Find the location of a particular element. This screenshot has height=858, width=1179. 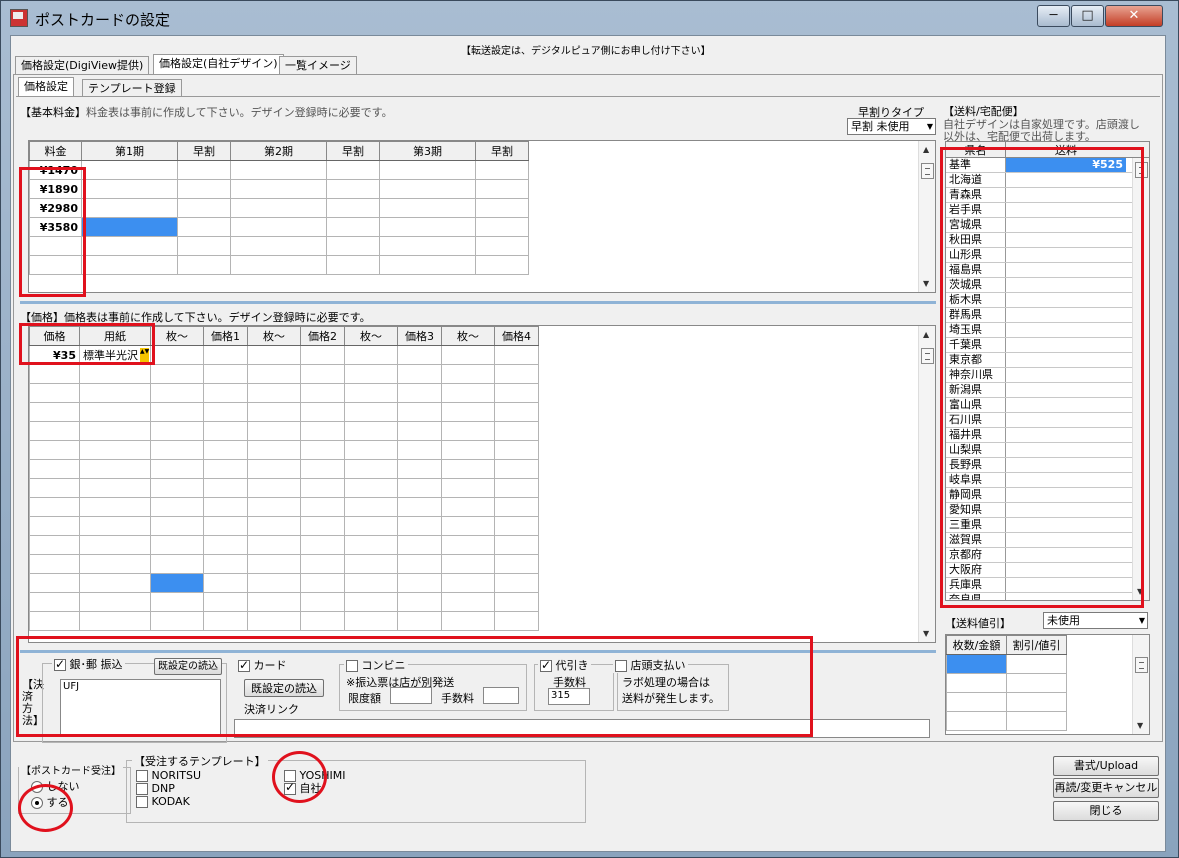

col-qty2: 枚～ is located at coordinates (274, 336).